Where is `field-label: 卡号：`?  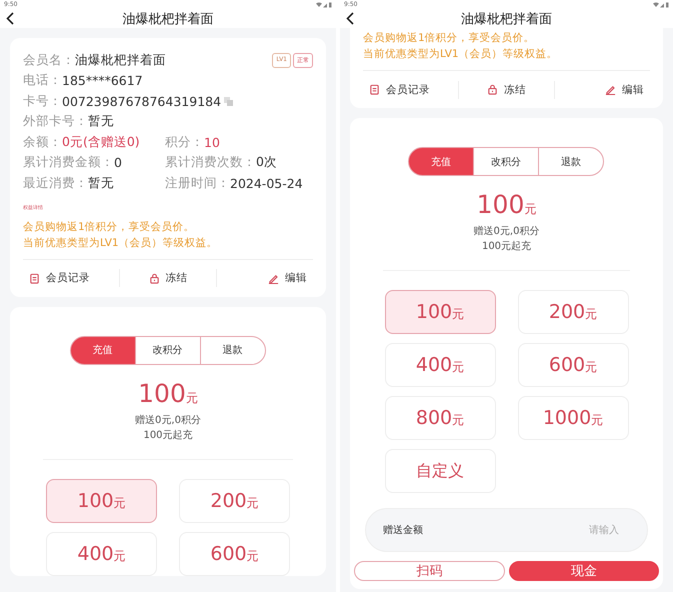 field-label: 卡号： is located at coordinates (42, 101).